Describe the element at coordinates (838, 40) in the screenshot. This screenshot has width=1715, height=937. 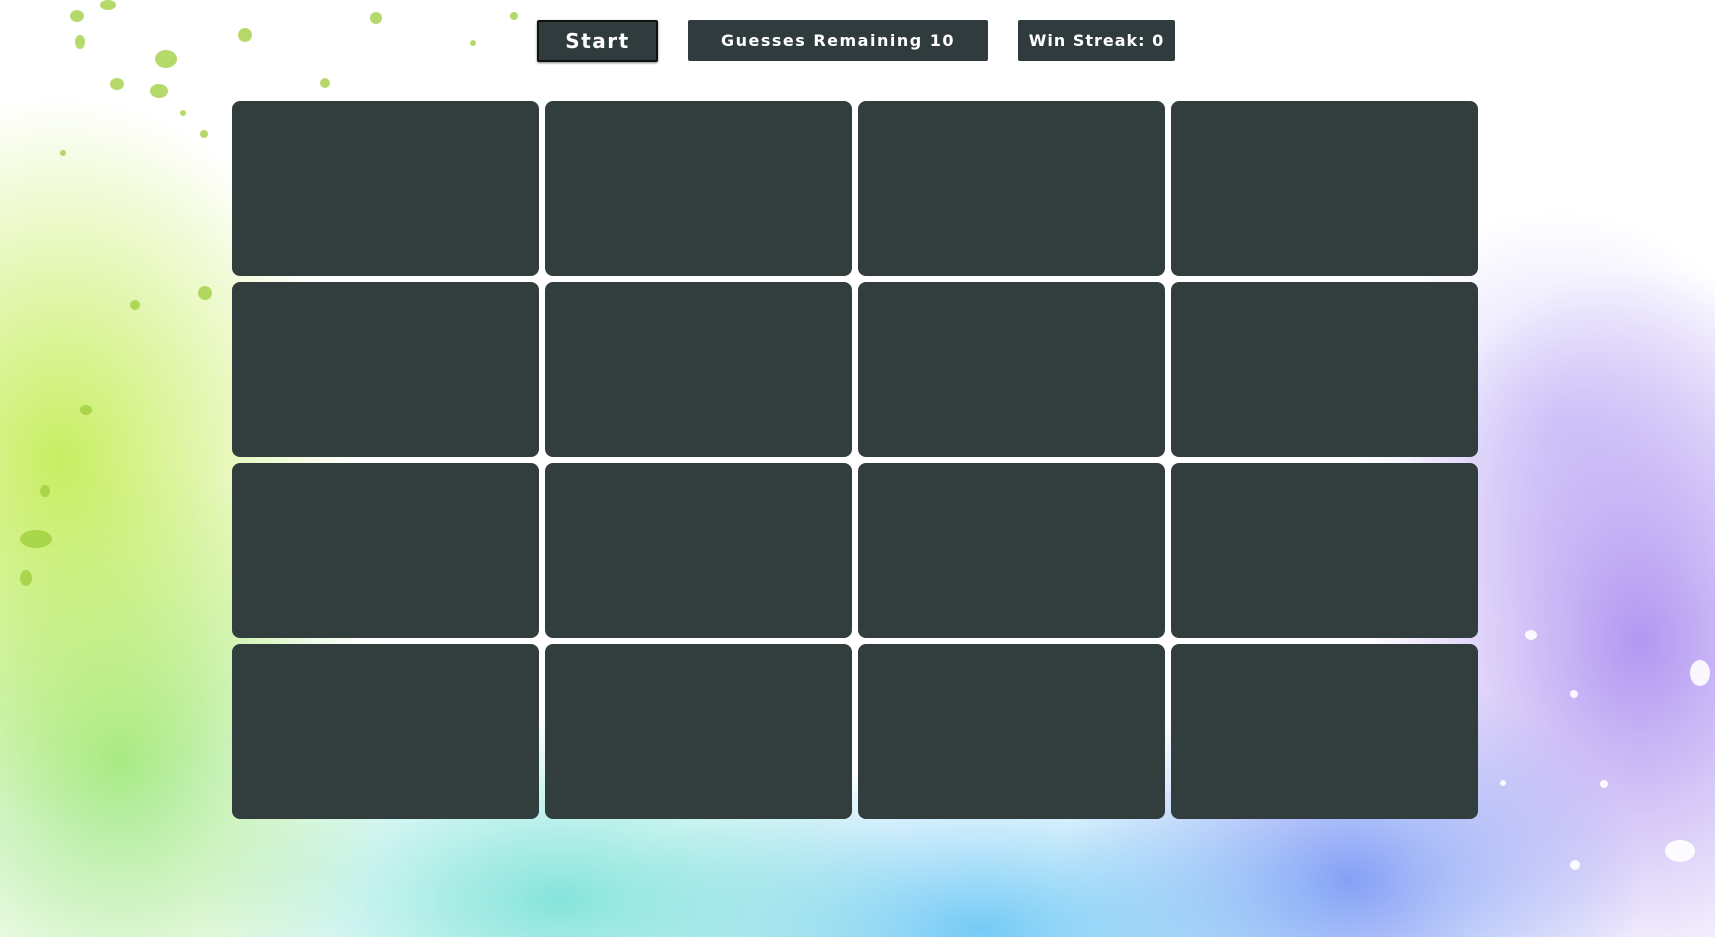
I see `guesses-remaining-display: Guesses Remaining 10` at that location.